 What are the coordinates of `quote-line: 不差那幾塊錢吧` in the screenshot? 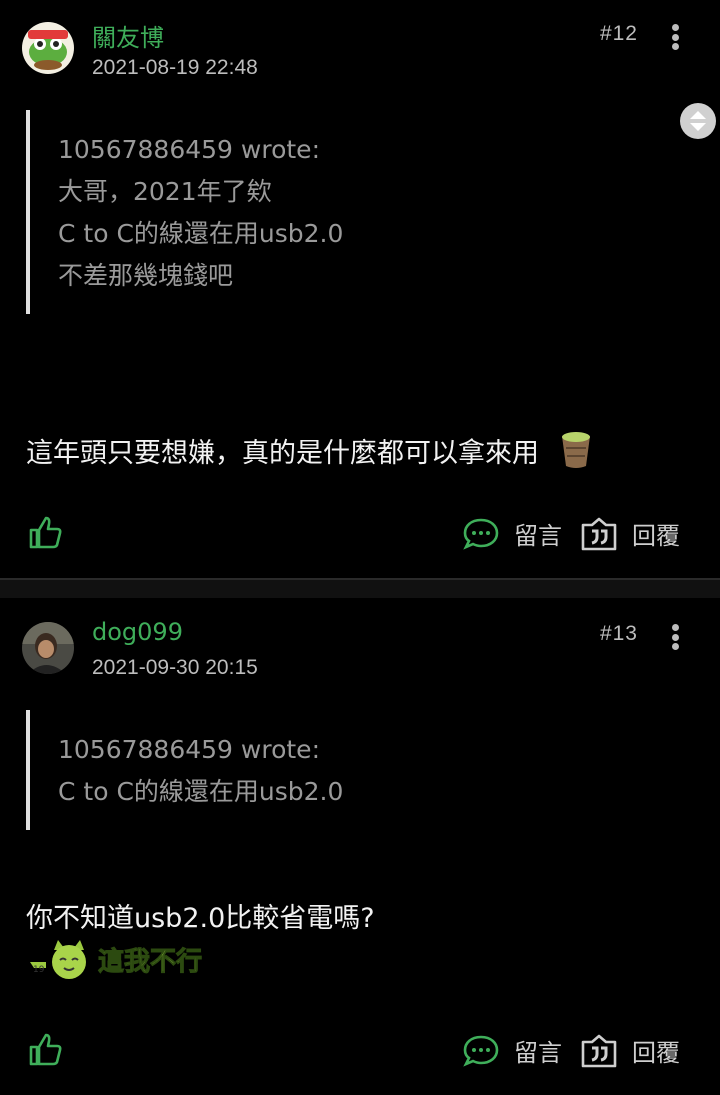 It's located at (146, 275).